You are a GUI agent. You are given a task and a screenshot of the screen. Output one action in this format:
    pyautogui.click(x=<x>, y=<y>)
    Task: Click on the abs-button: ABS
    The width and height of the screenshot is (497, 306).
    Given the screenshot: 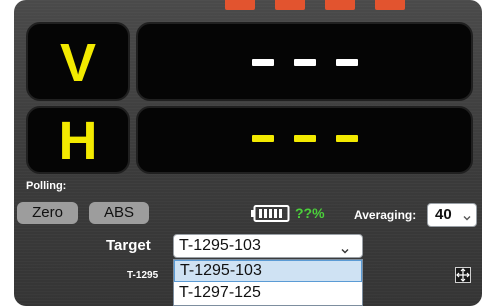 What is the action you would take?
    pyautogui.click(x=119, y=213)
    